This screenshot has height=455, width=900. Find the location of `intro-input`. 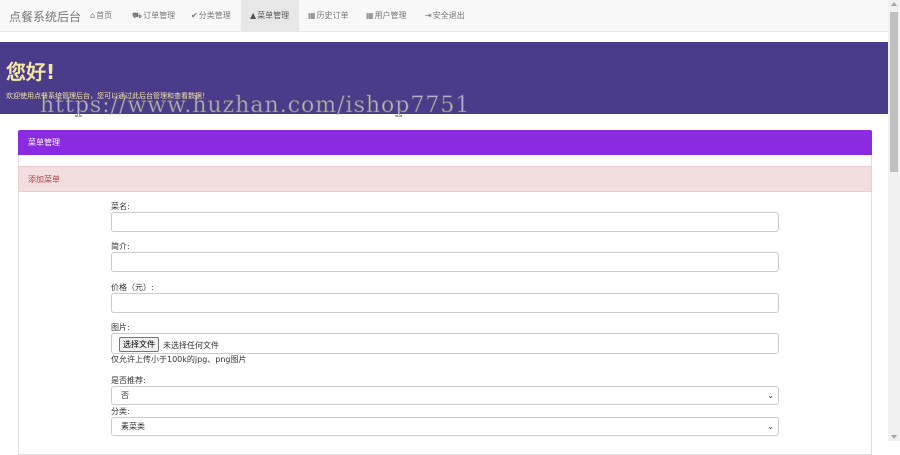

intro-input is located at coordinates (445, 262).